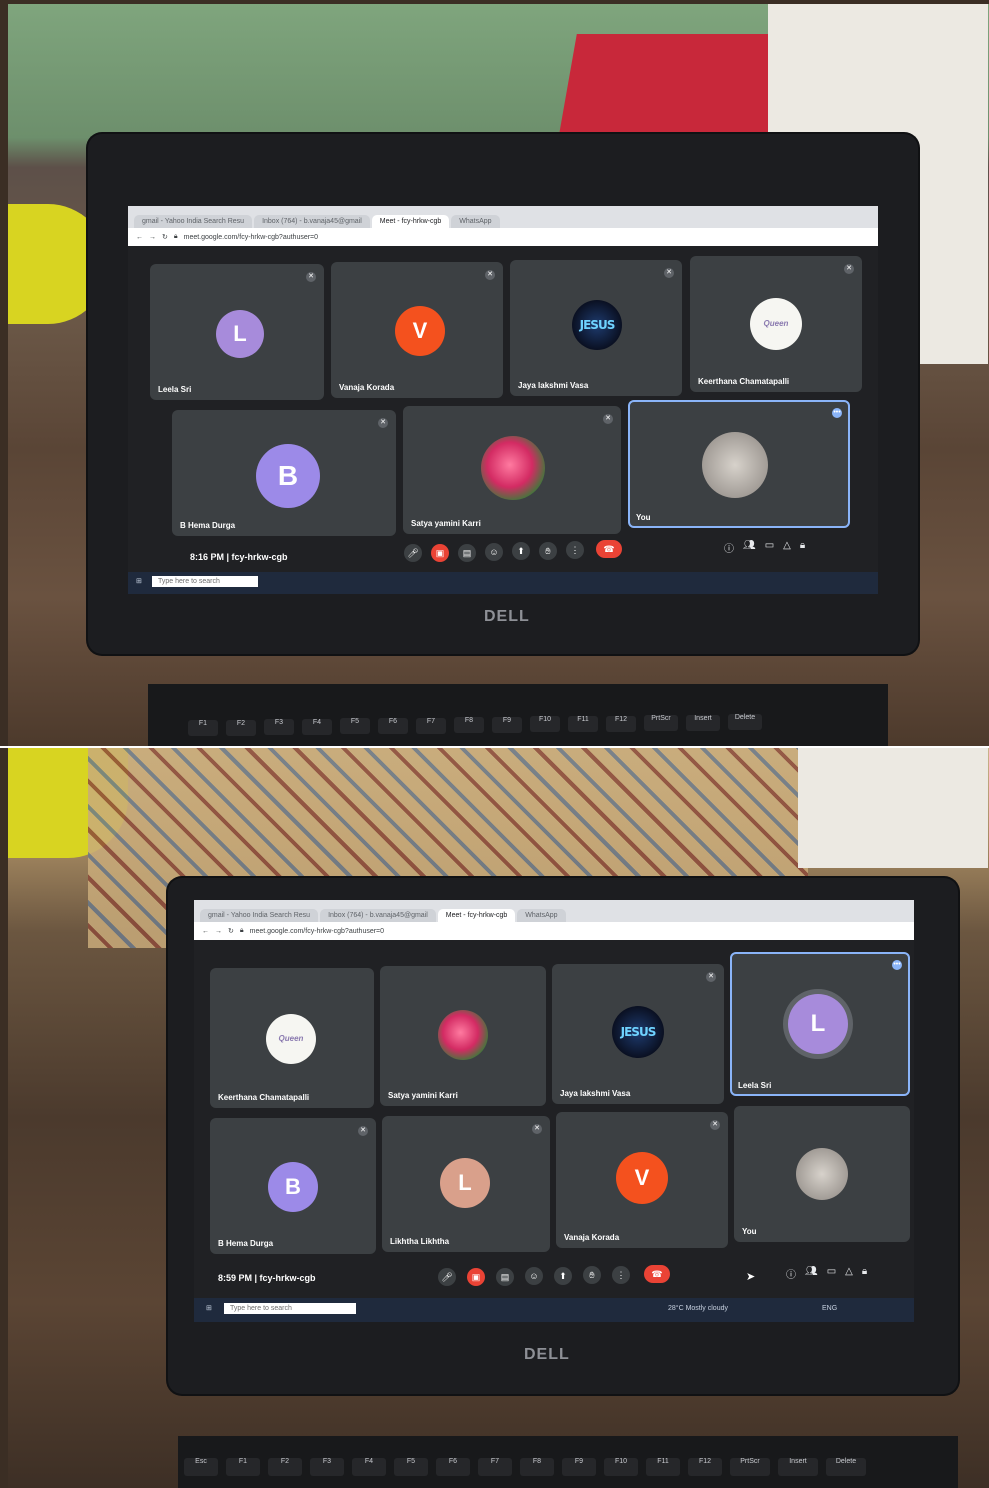 The height and width of the screenshot is (1488, 989). Describe the element at coordinates (466, 1184) in the screenshot. I see `participant-tile: ✕ L Likhtha Likhtha` at that location.